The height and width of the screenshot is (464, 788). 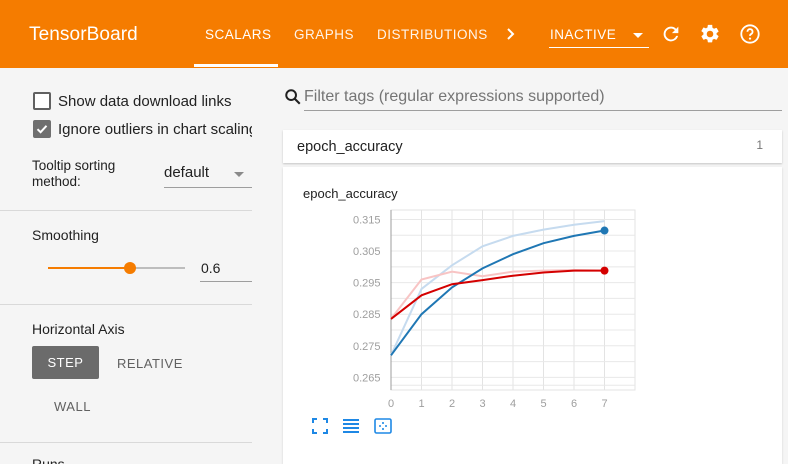 I want to click on y-tick-label: 0.315, so click(x=367, y=220).